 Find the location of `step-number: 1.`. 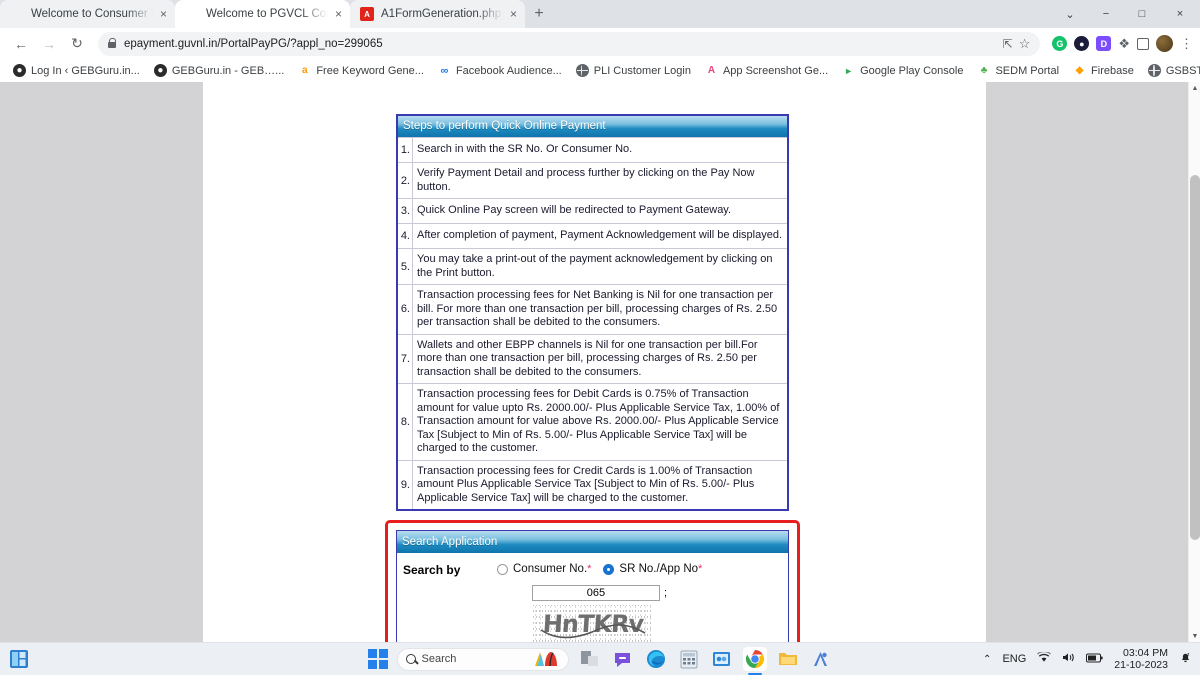

step-number: 1. is located at coordinates (405, 150).